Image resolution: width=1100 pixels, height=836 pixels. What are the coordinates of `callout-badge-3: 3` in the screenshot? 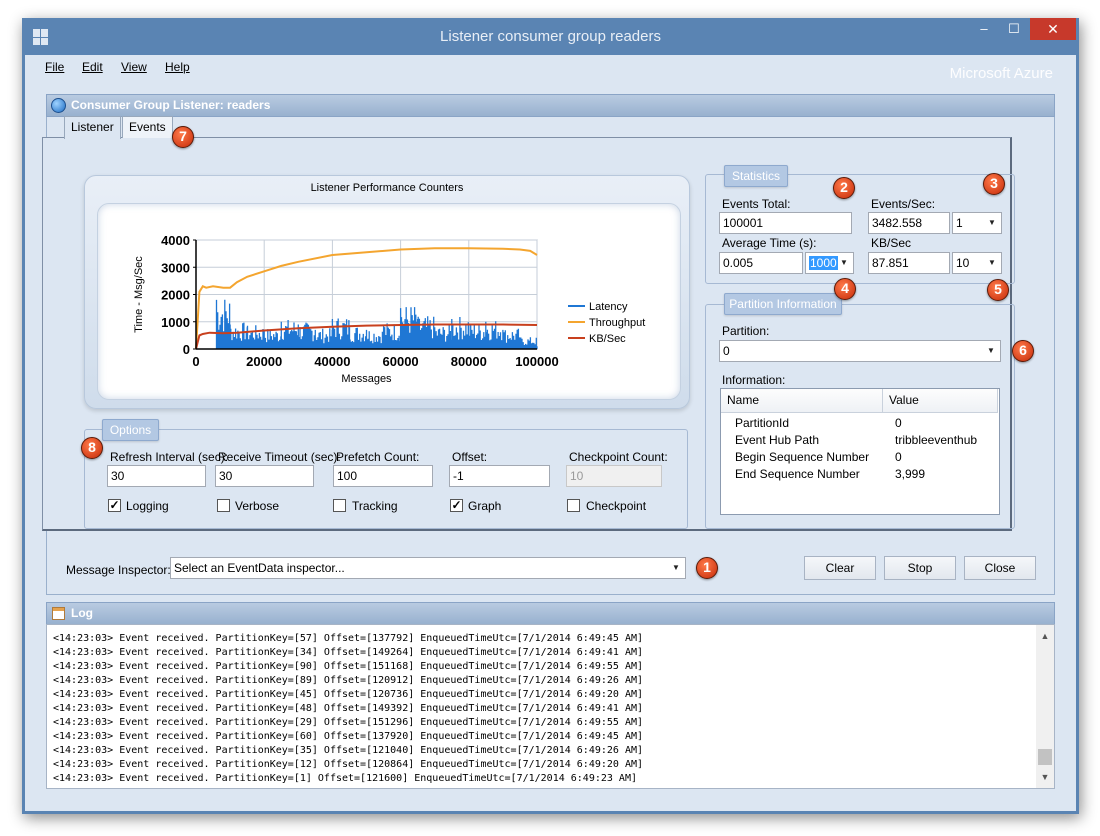 It's located at (994, 184).